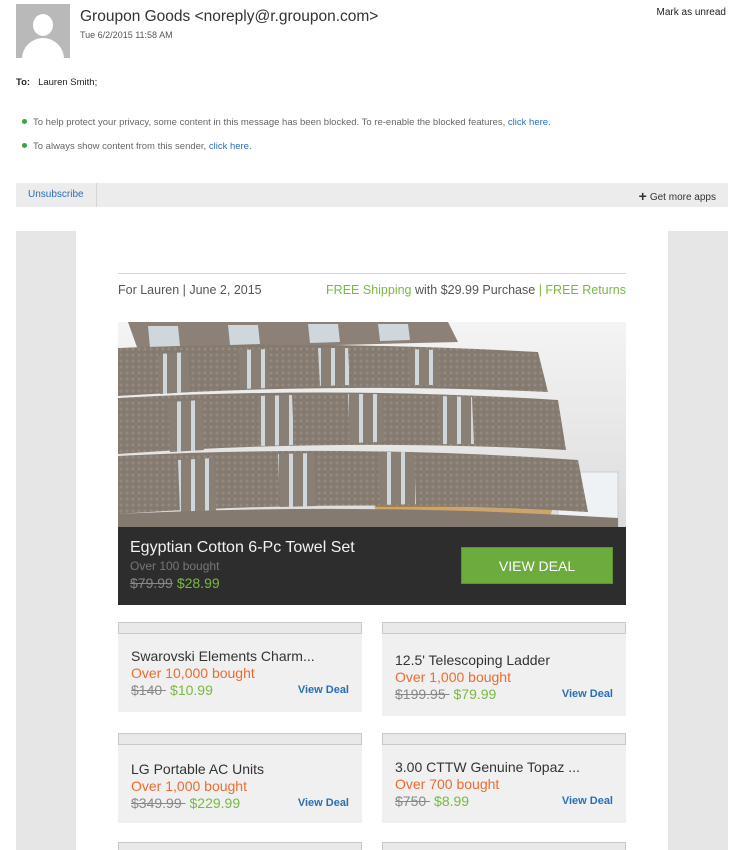 The width and height of the screenshot is (738, 850). Describe the element at coordinates (23, 82) in the screenshot. I see `to-label: To:` at that location.